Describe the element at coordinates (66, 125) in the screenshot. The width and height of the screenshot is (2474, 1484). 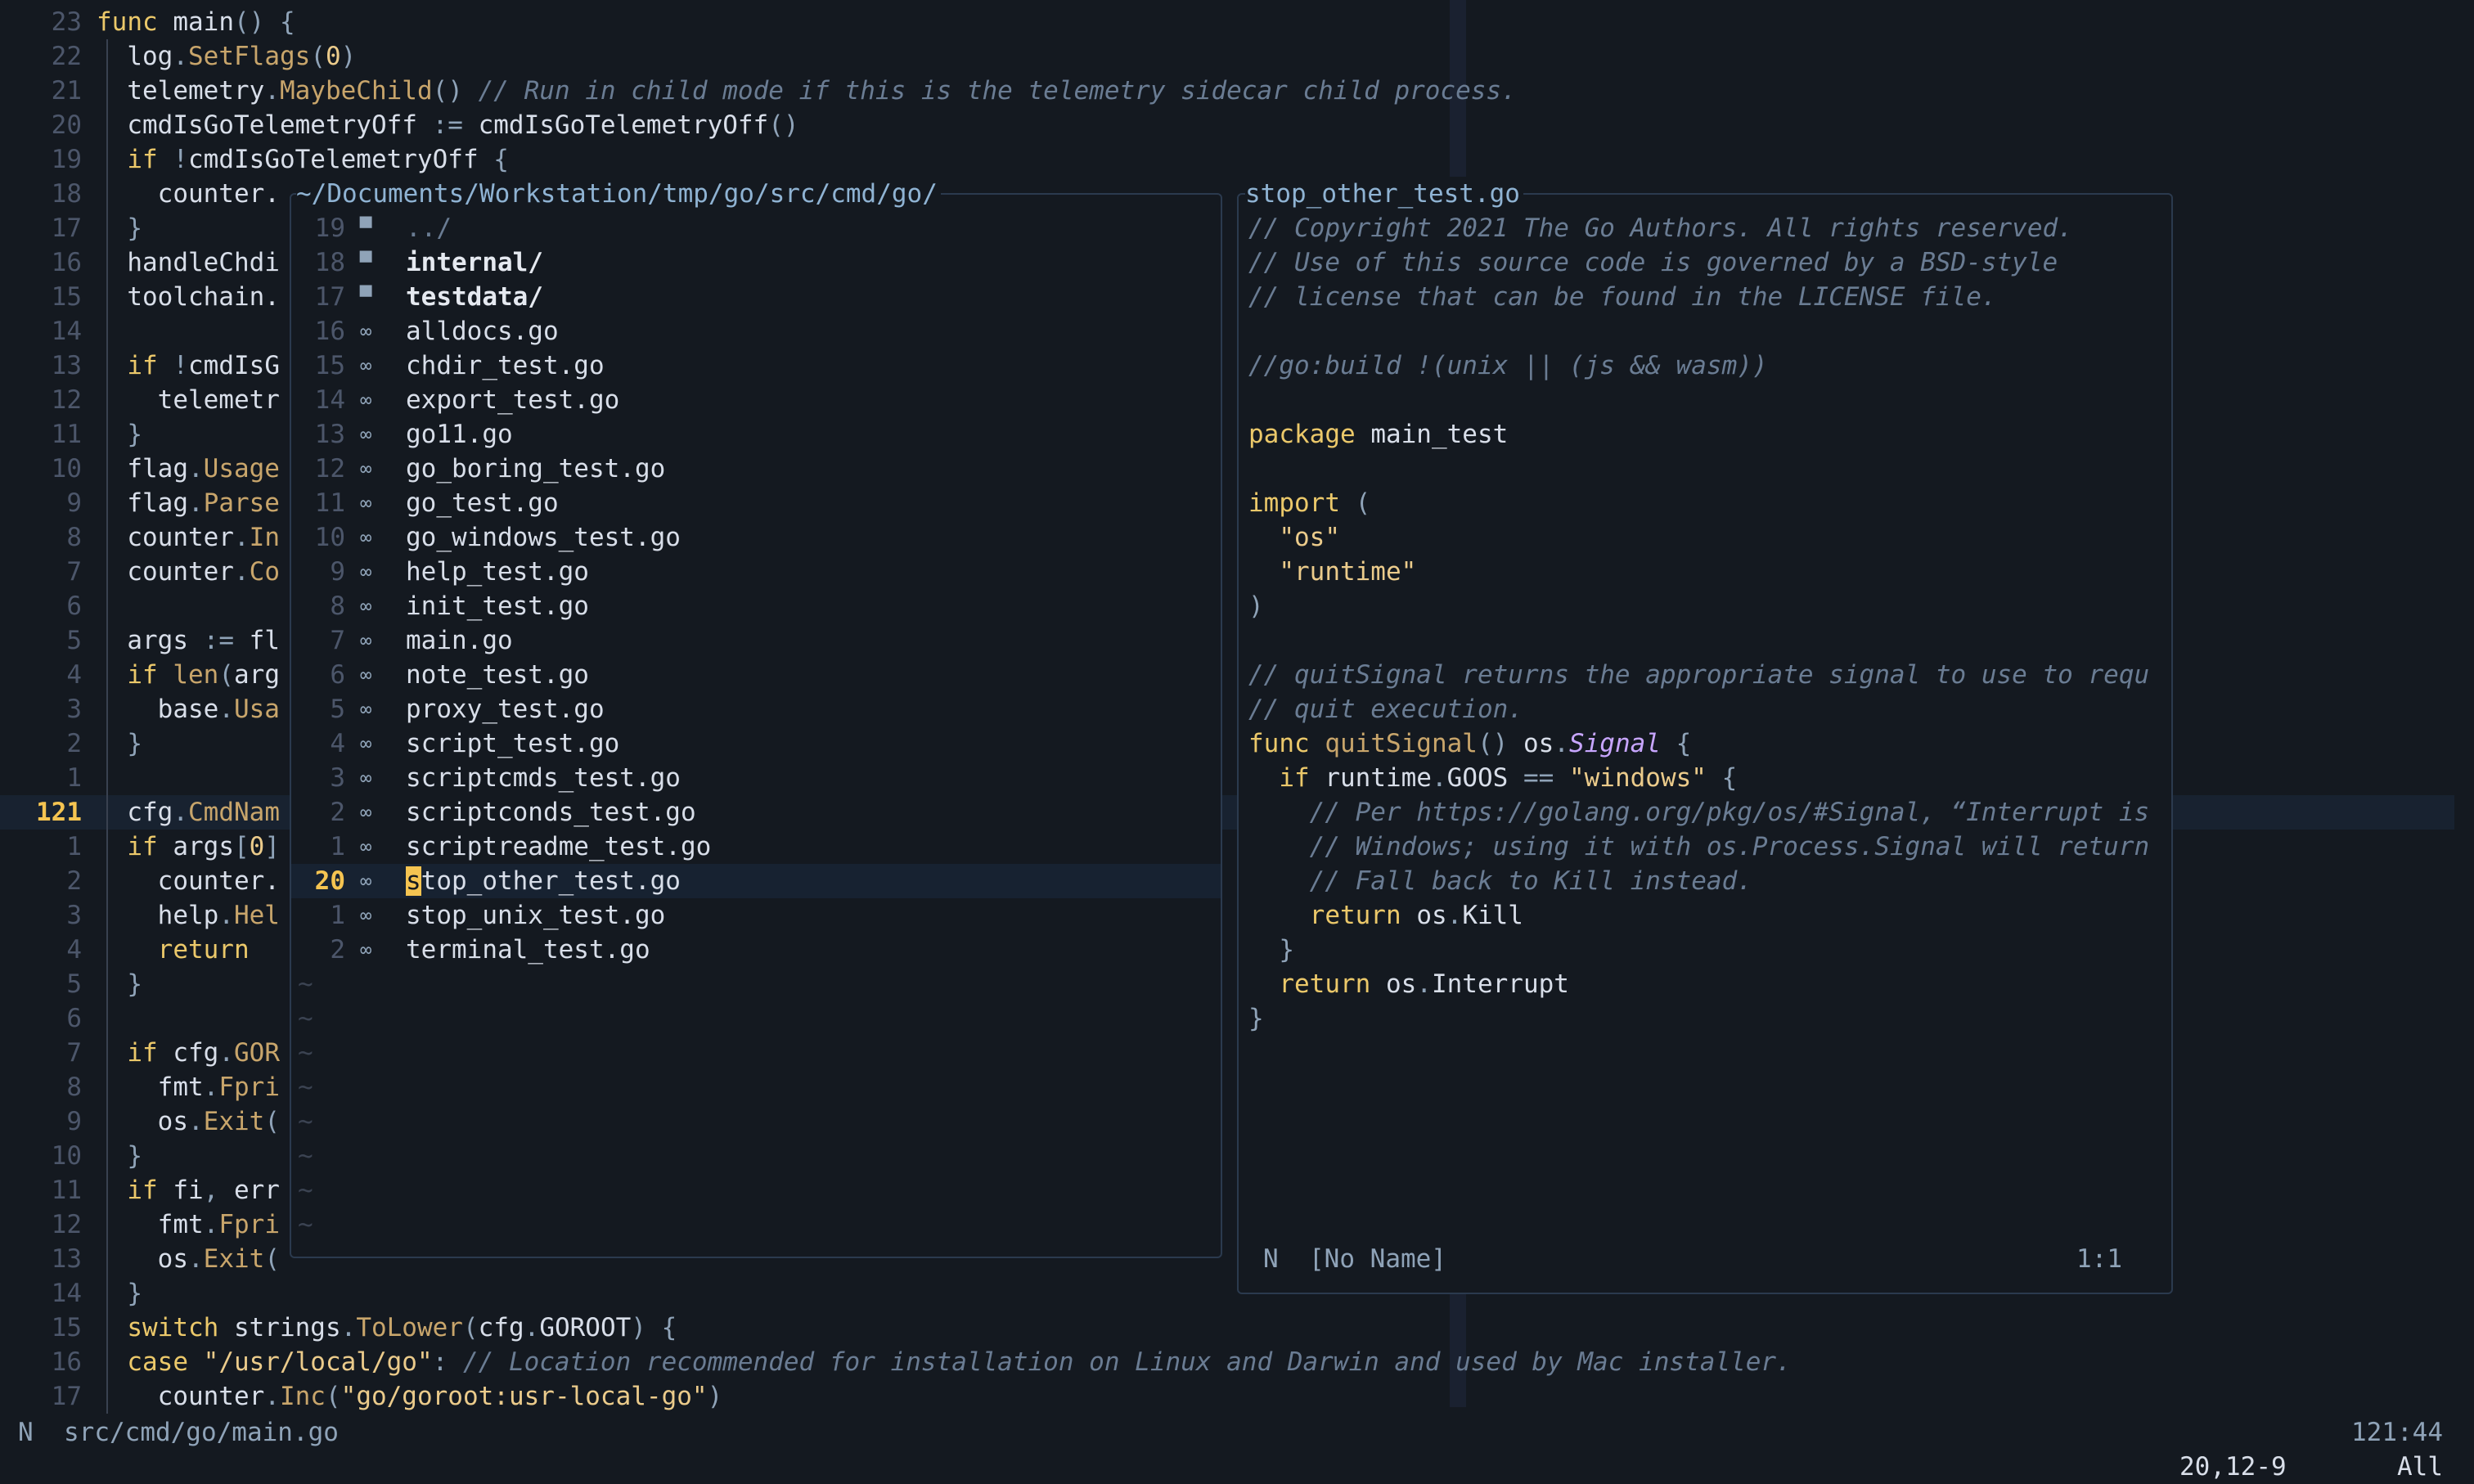
I see `line-number: 20` at that location.